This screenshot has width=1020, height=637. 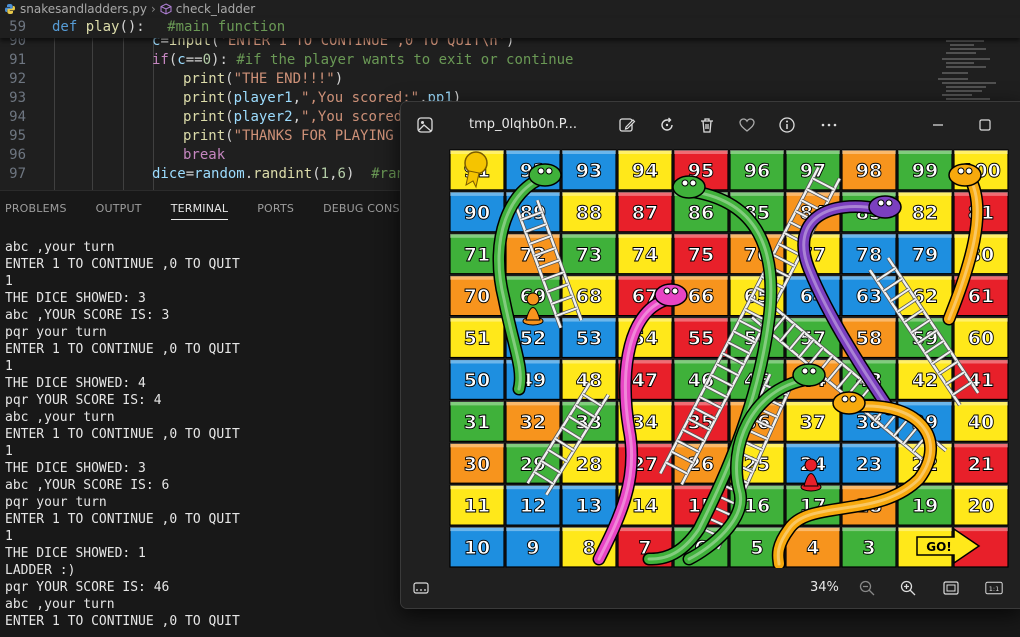 What do you see at coordinates (589, 379) in the screenshot?
I see `board-cell: 48` at bounding box center [589, 379].